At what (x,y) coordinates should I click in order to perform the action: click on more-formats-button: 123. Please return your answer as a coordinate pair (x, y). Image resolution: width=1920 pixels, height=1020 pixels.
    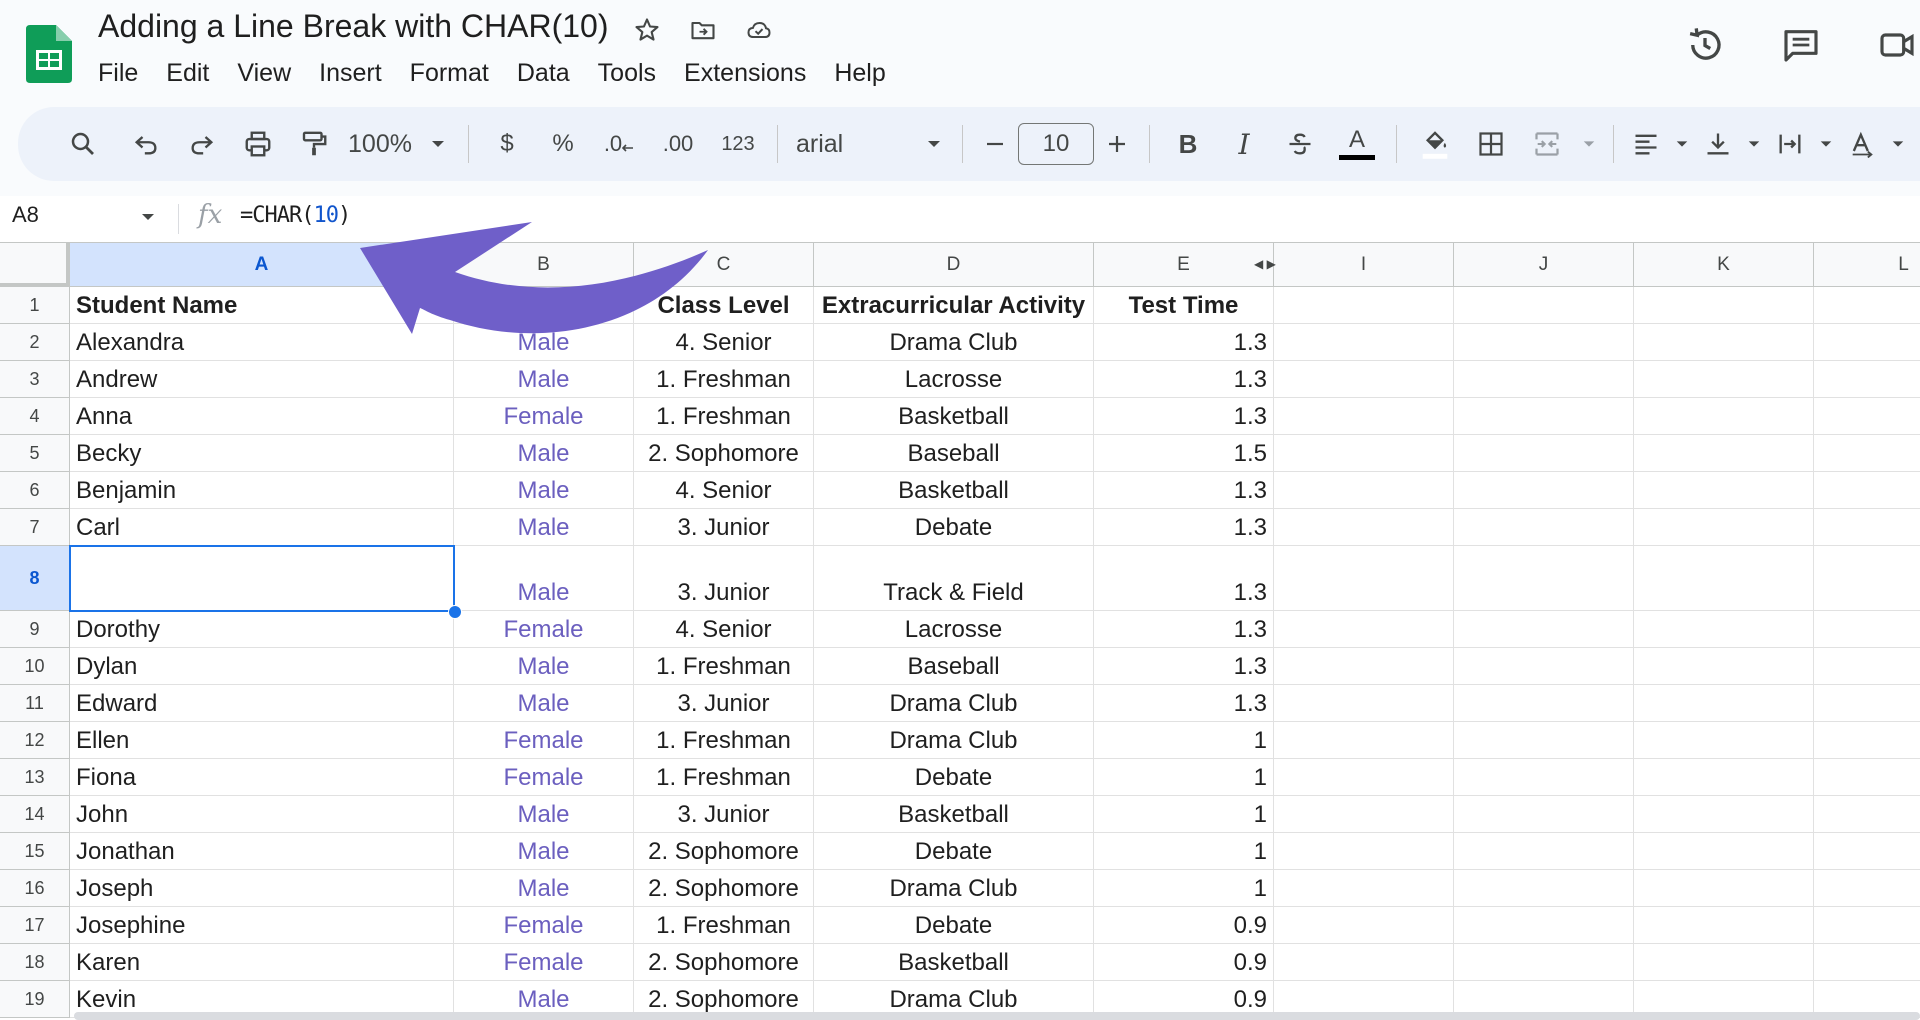
    Looking at the image, I should click on (738, 144).